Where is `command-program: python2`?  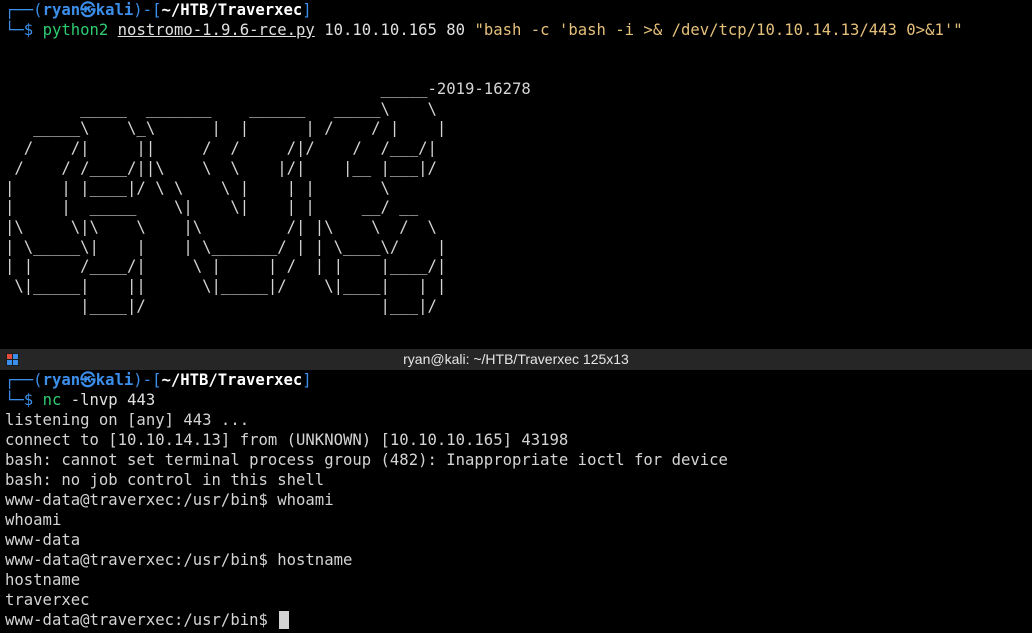
command-program: python2 is located at coordinates (75, 30).